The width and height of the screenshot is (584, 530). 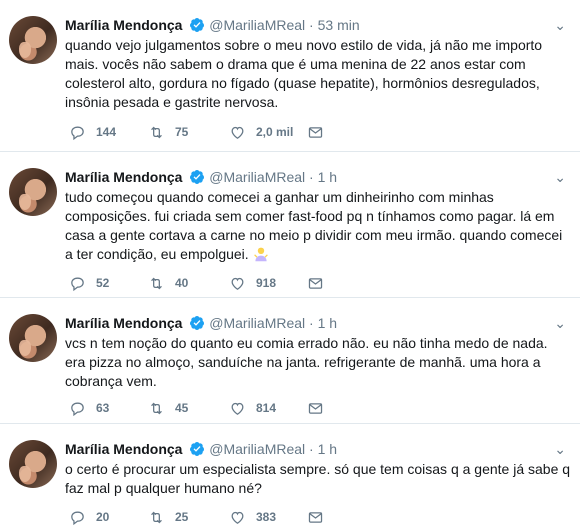 I want to click on retweet-button: 25, so click(x=168, y=517).